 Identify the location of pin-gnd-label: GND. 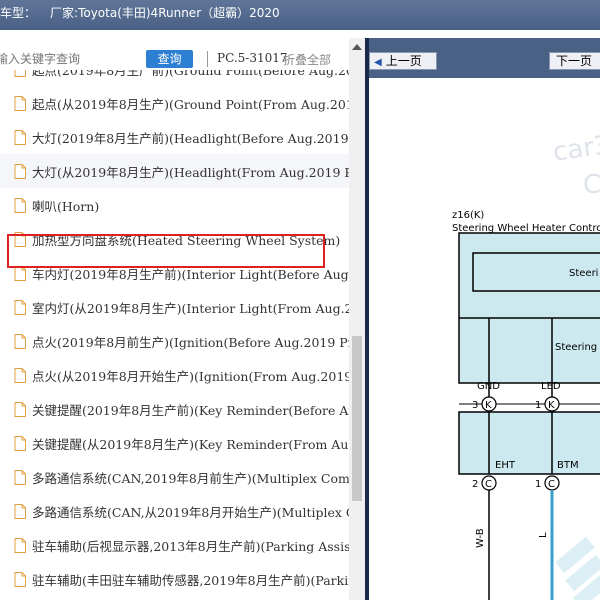
(488, 386).